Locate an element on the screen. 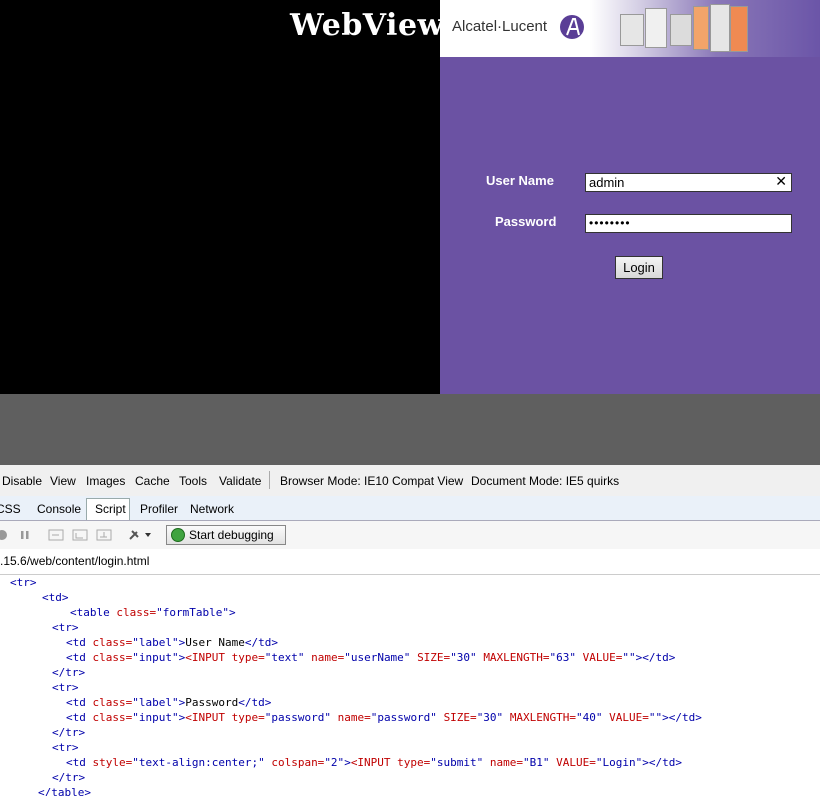  clear-icon: ✕ is located at coordinates (781, 181).